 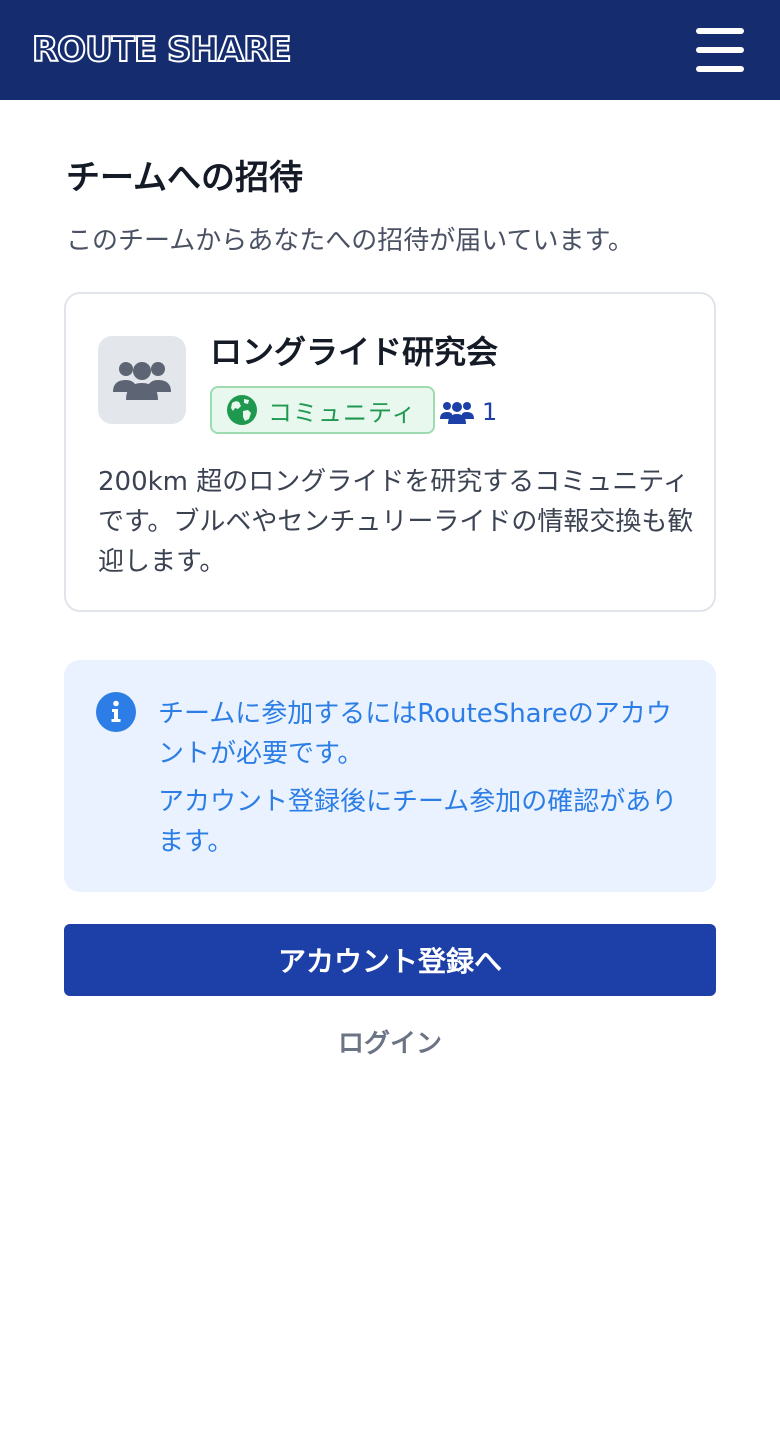 What do you see at coordinates (162, 50) in the screenshot?
I see `app-logo: ROUTE SHARE` at bounding box center [162, 50].